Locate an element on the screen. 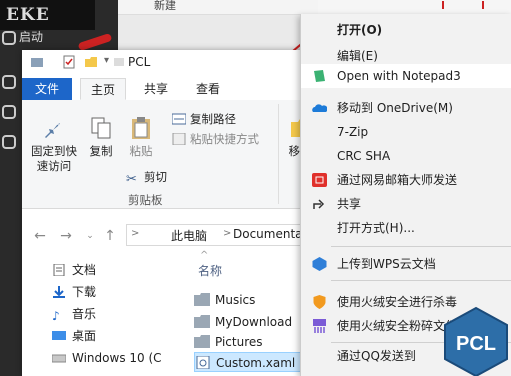 This screenshot has height=376, width=511. file-name: Musics is located at coordinates (235, 300).